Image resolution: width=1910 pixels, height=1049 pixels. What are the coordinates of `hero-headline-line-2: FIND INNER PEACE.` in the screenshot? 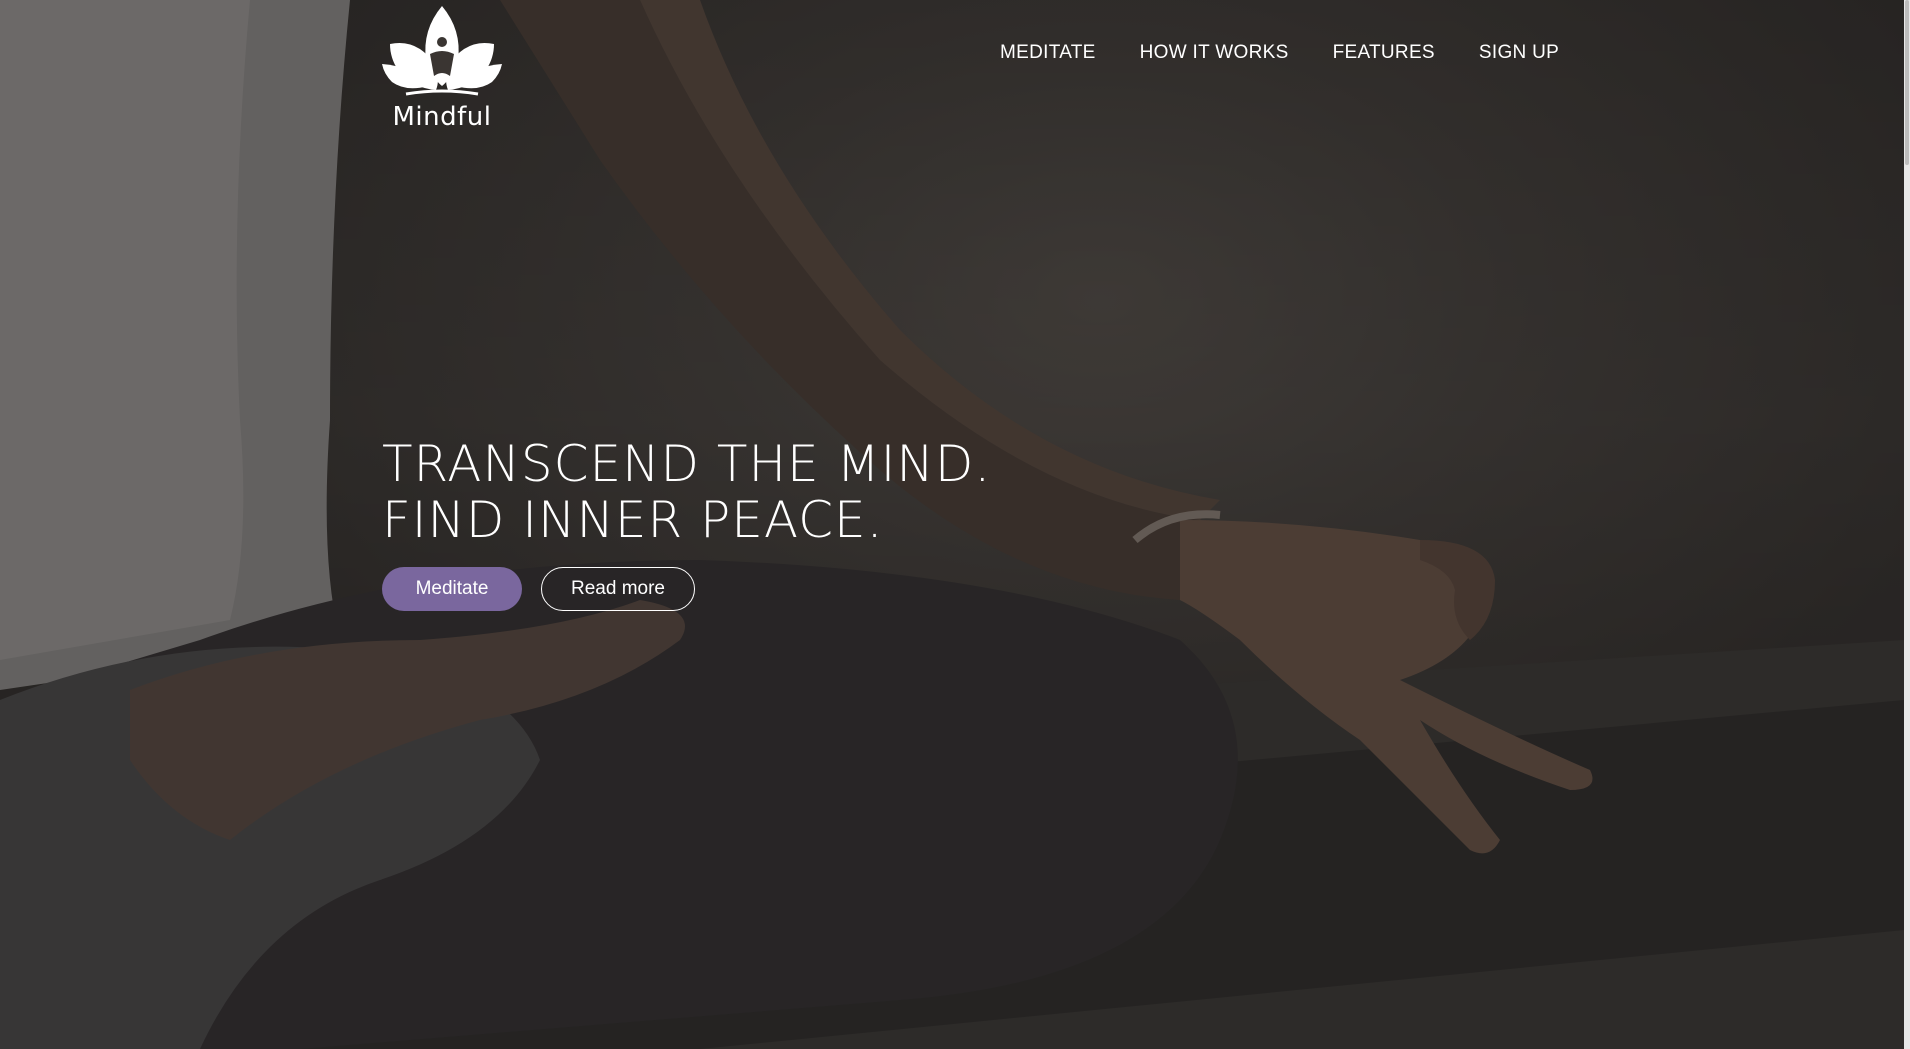 It's located at (633, 520).